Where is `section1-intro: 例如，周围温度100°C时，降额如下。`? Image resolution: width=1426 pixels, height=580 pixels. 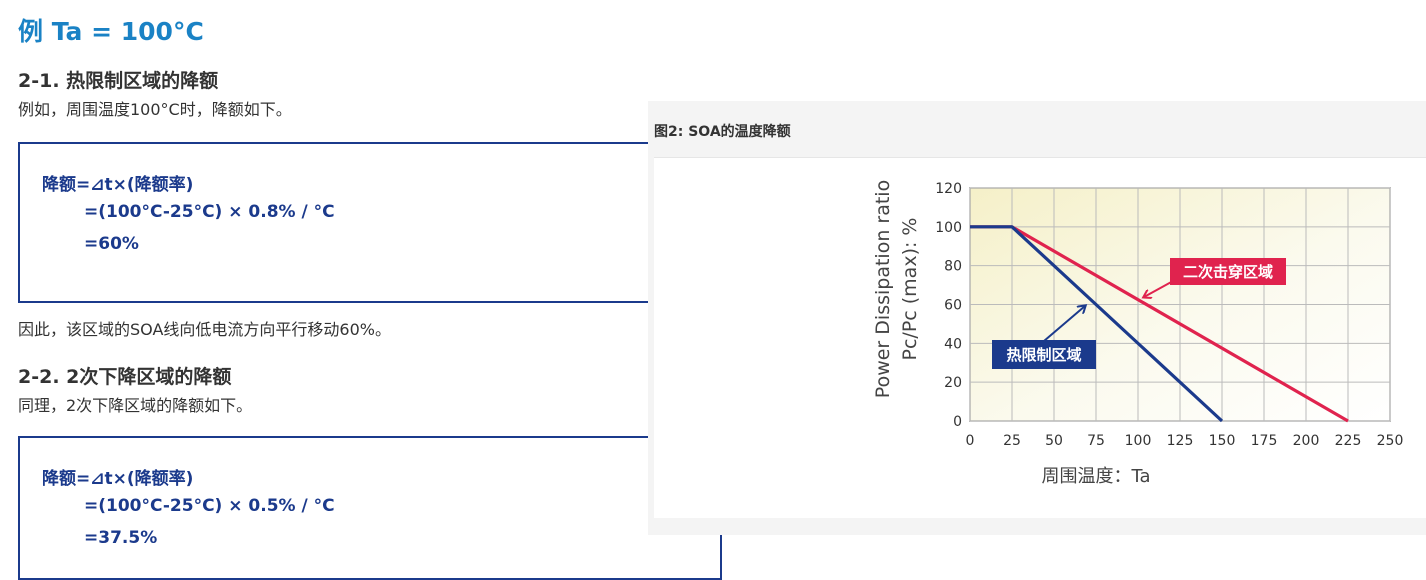 section1-intro: 例如，周围温度100°C时，降额如下。 is located at coordinates (155, 109).